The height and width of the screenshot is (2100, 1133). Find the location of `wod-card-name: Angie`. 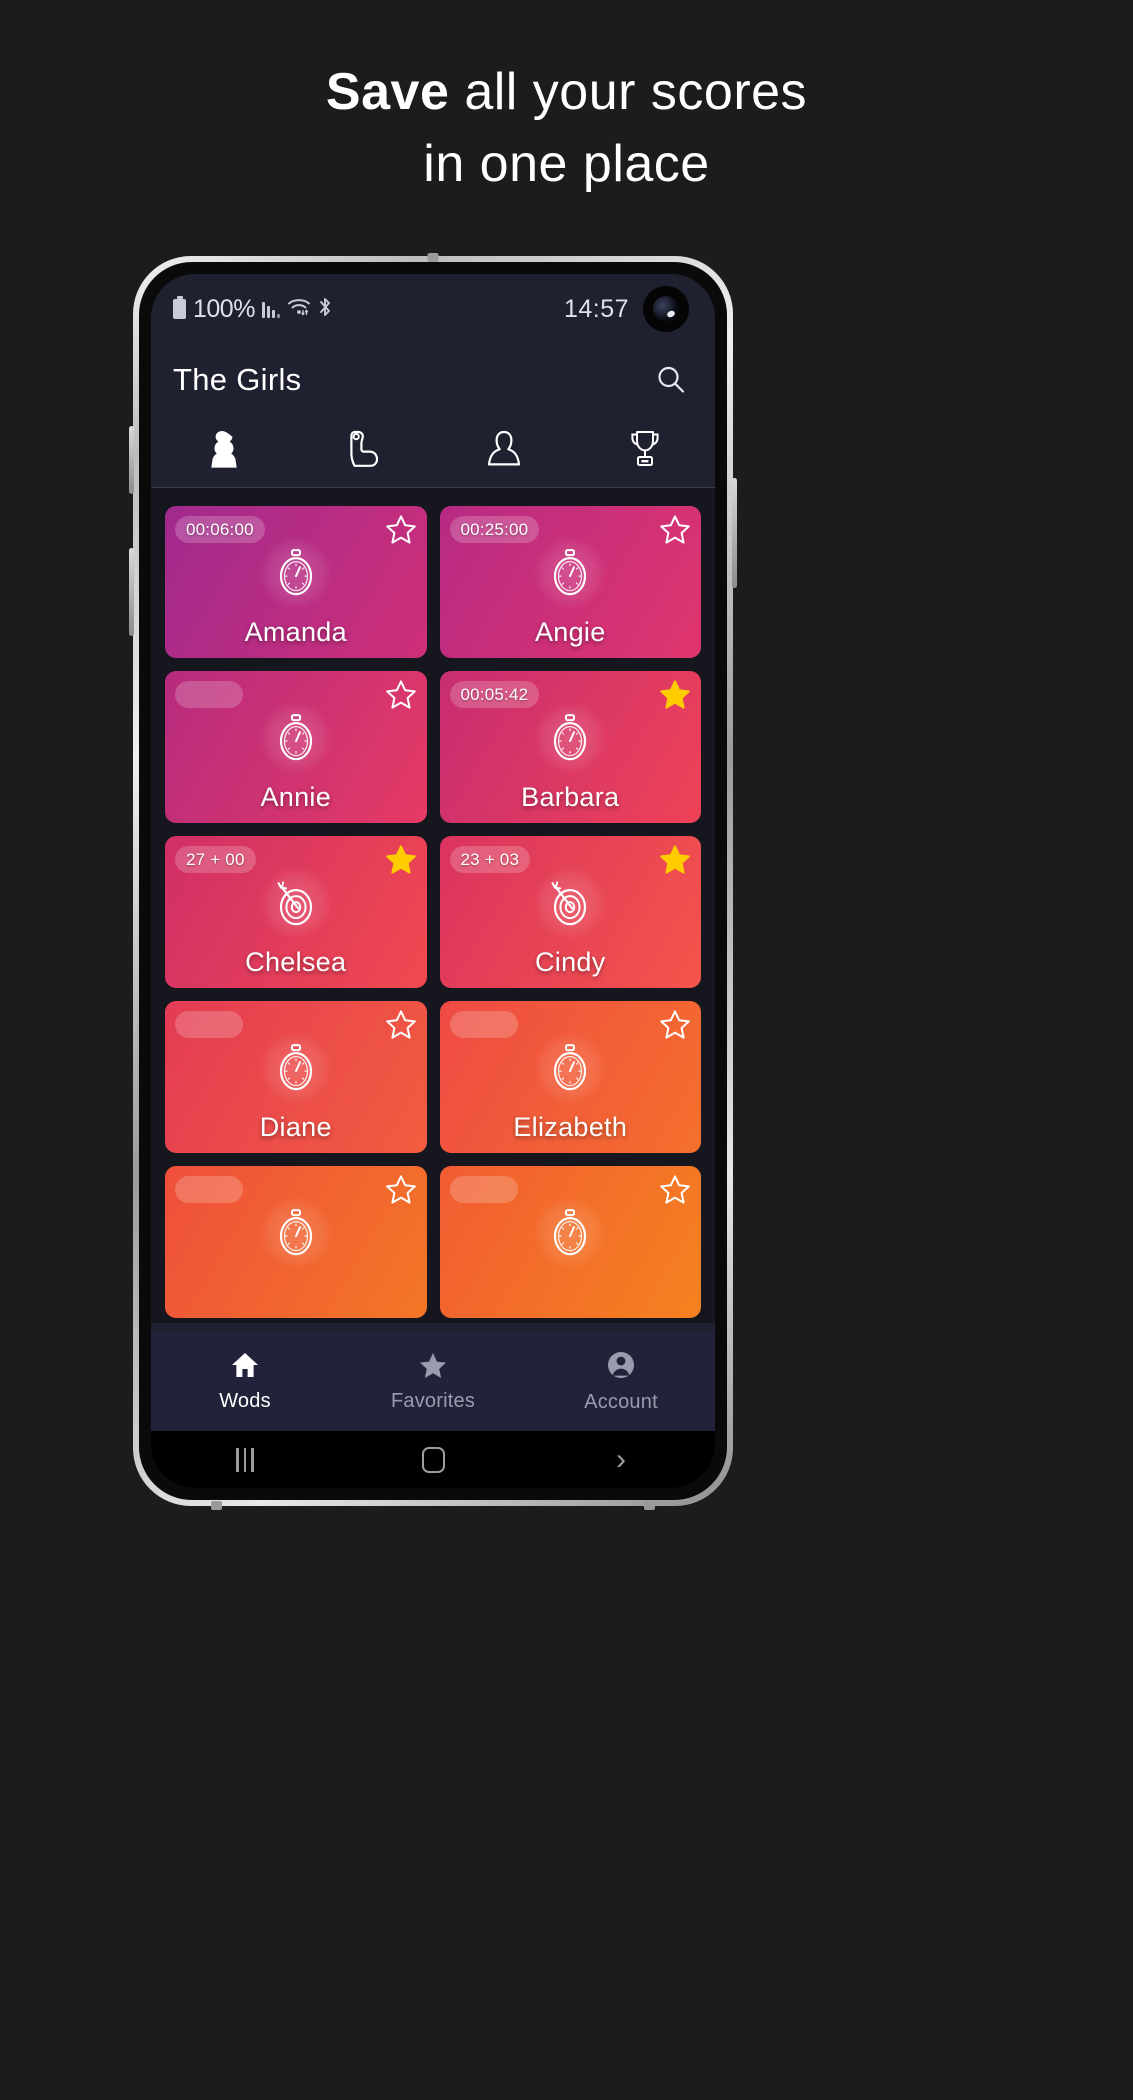

wod-card-name: Angie is located at coordinates (570, 632).